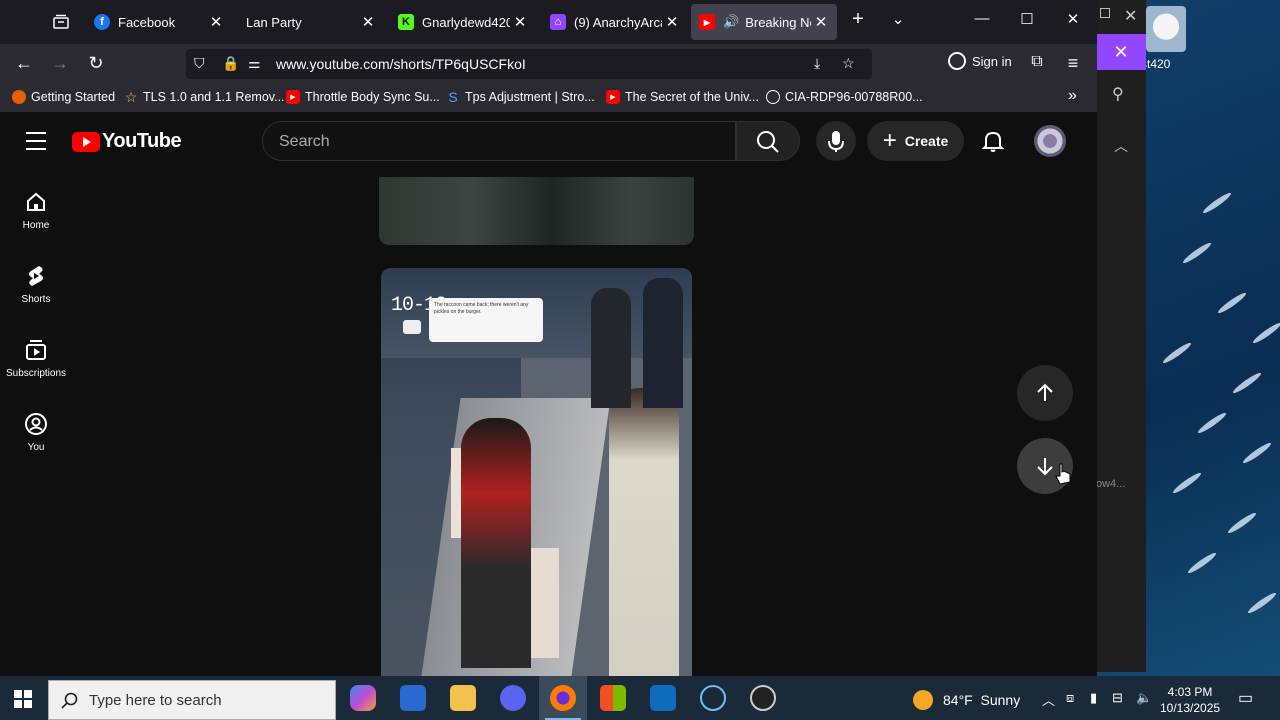  What do you see at coordinates (254, 63) in the screenshot?
I see `permissions-icon: ⚌` at bounding box center [254, 63].